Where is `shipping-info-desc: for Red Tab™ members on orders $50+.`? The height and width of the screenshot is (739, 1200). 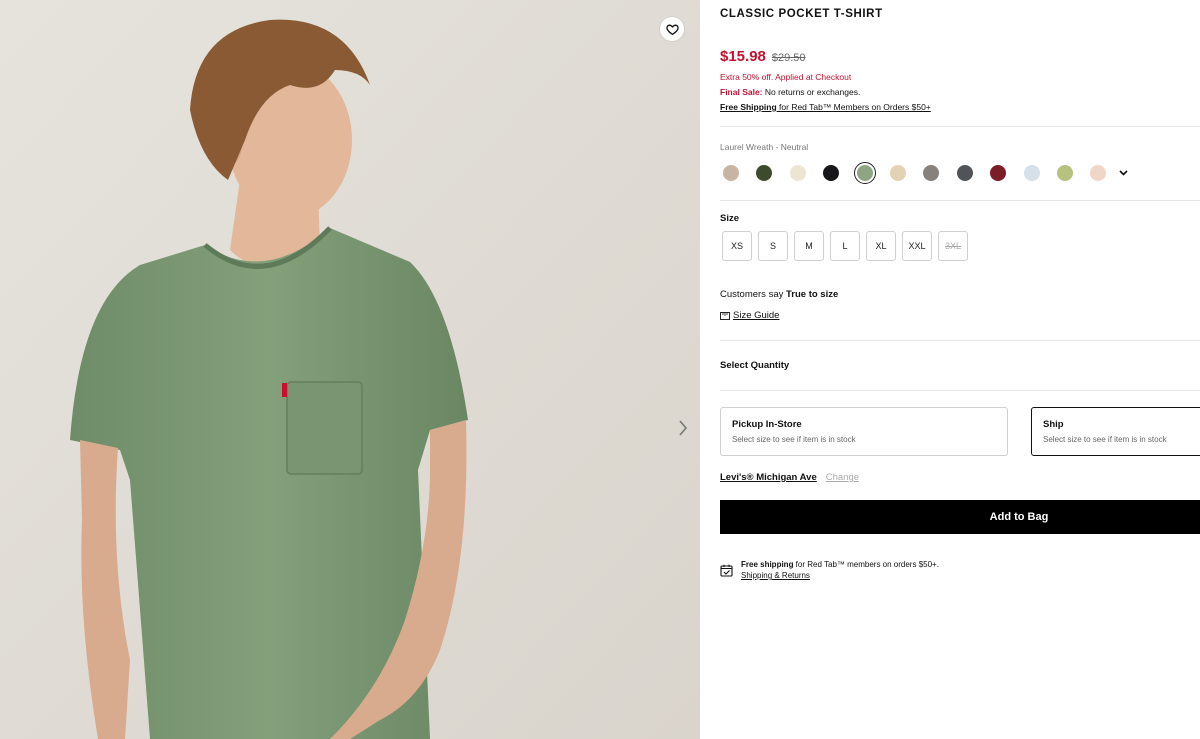 shipping-info-desc: for Red Tab™ members on orders $50+. is located at coordinates (866, 564).